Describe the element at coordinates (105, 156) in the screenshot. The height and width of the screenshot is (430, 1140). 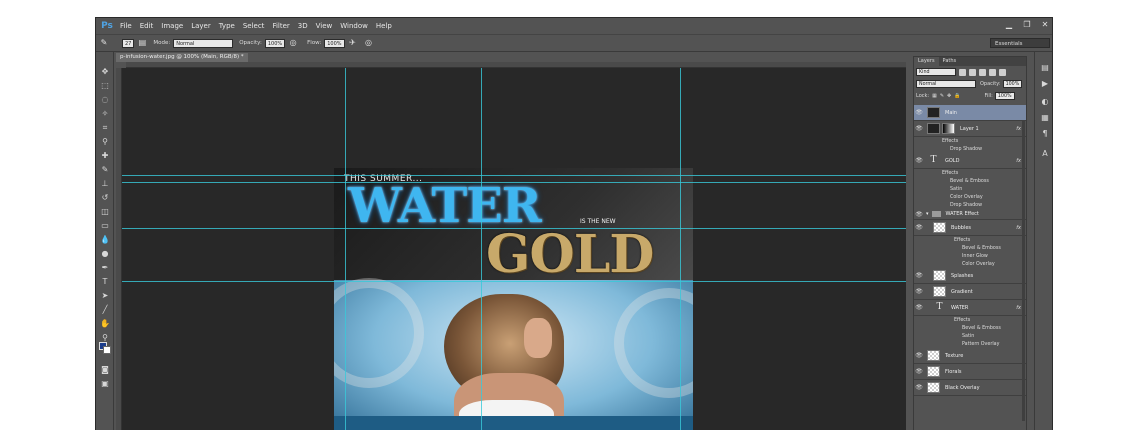
I see `healing-brush-tool-icon: ✚` at that location.